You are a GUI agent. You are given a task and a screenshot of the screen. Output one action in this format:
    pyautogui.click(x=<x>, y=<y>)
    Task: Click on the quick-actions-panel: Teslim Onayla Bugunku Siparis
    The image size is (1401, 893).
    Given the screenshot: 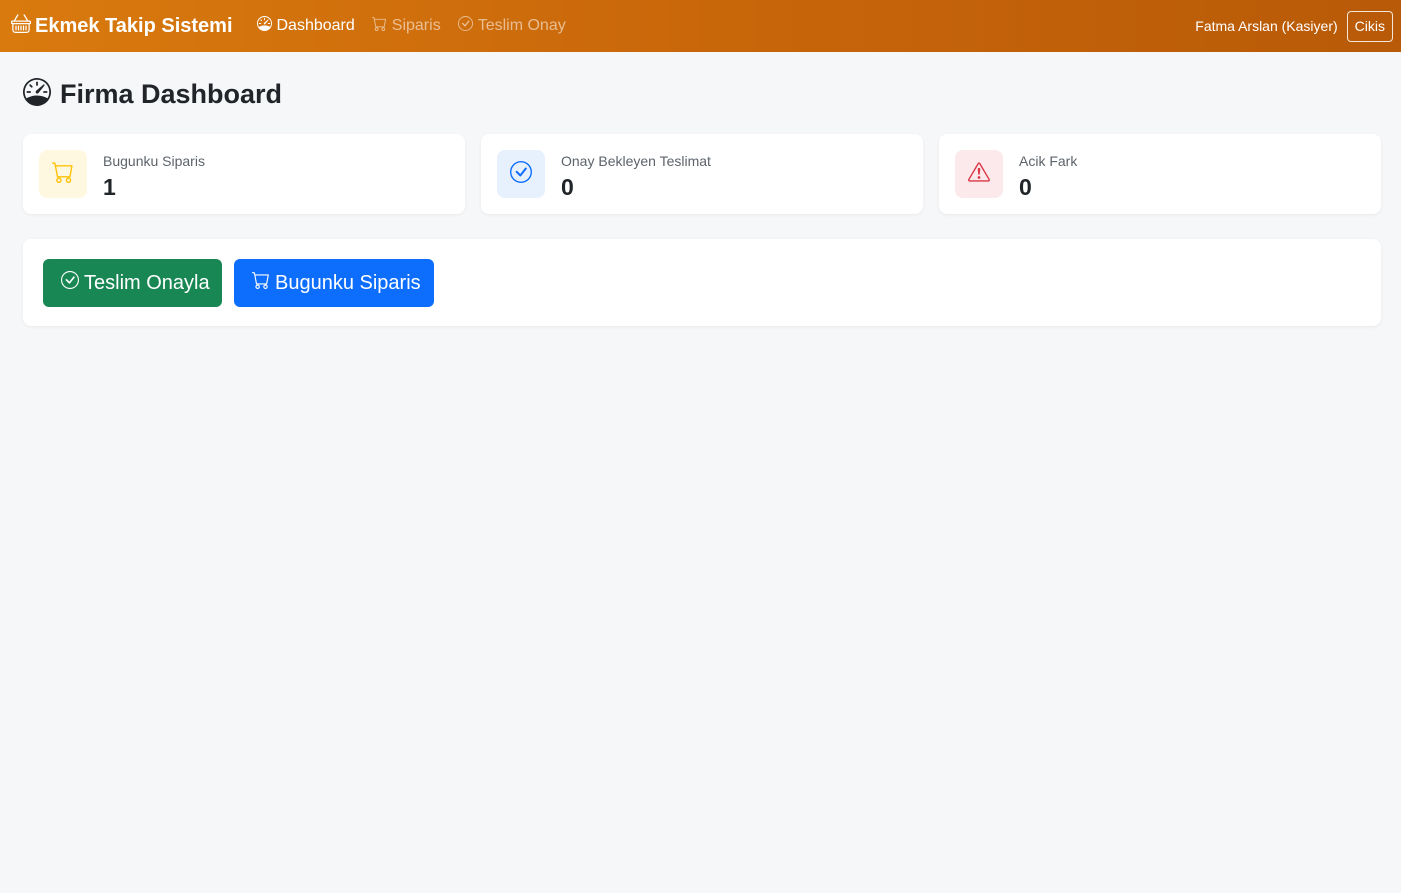 What is the action you would take?
    pyautogui.click(x=702, y=282)
    